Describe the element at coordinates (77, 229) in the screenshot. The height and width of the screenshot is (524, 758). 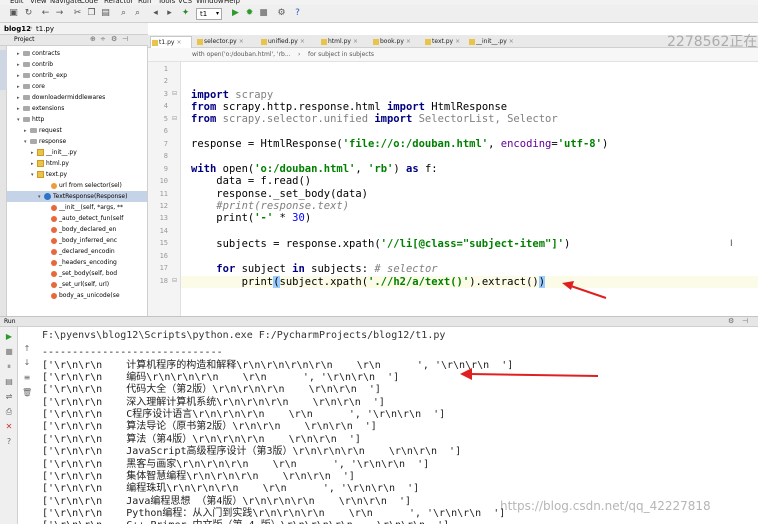
I see `tree-item: _body_declared_en` at that location.